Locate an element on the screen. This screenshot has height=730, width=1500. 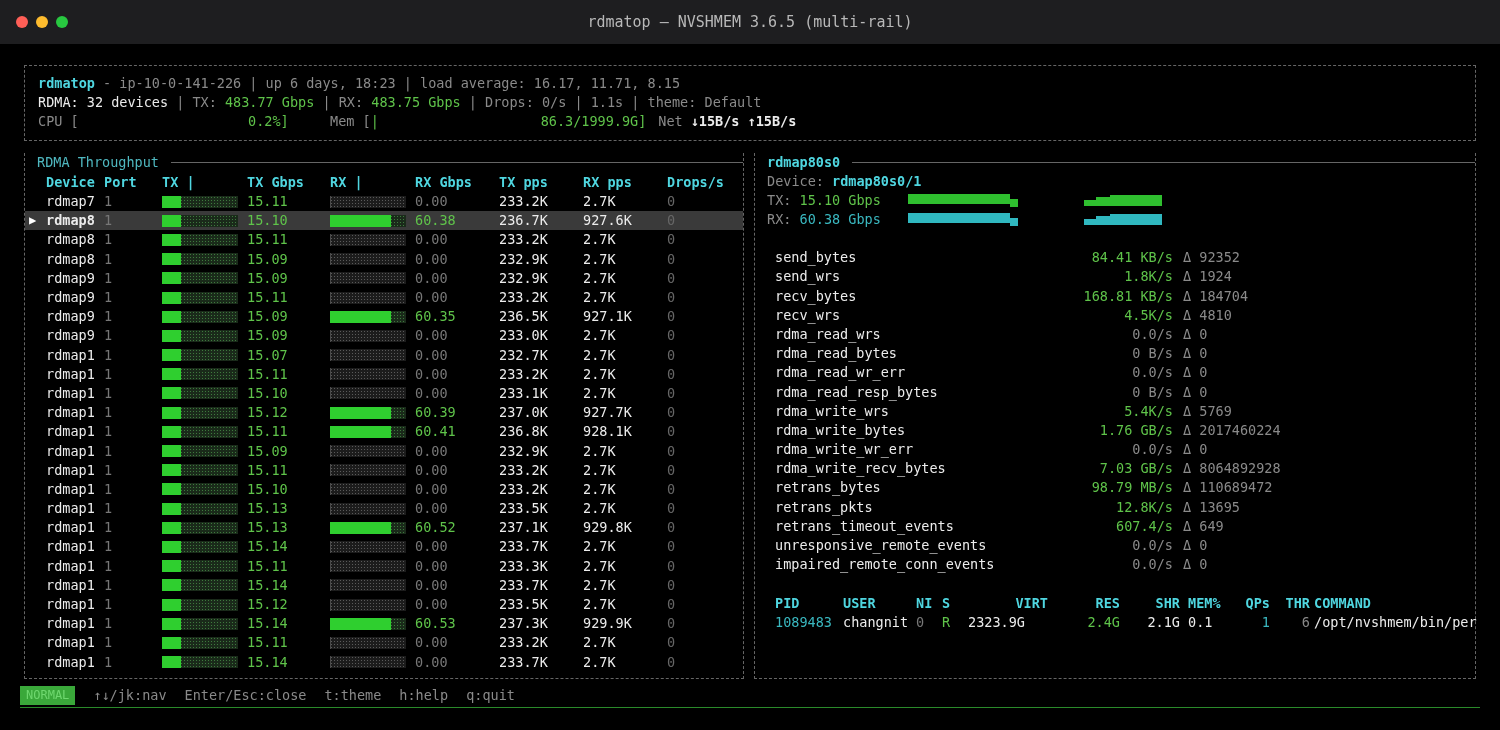
table-cell-text: 233.2K is located at coordinates (524, 374).